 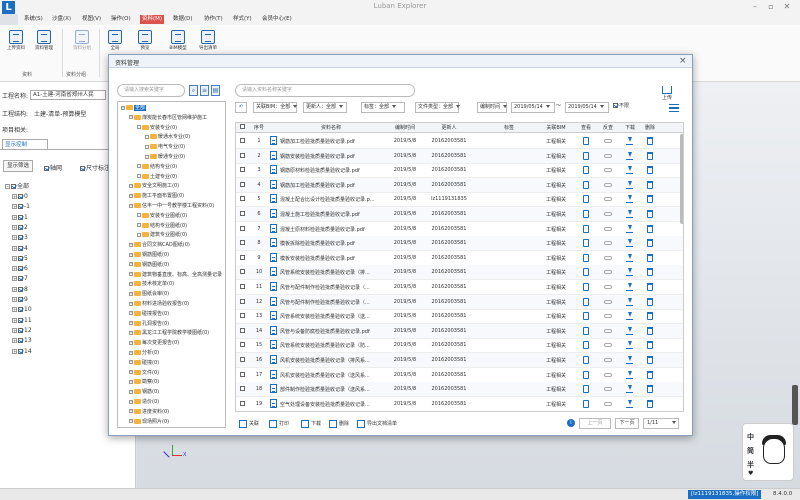 What do you see at coordinates (157, 167) in the screenshot?
I see `tree-node: 结构专业(0)` at bounding box center [157, 167].